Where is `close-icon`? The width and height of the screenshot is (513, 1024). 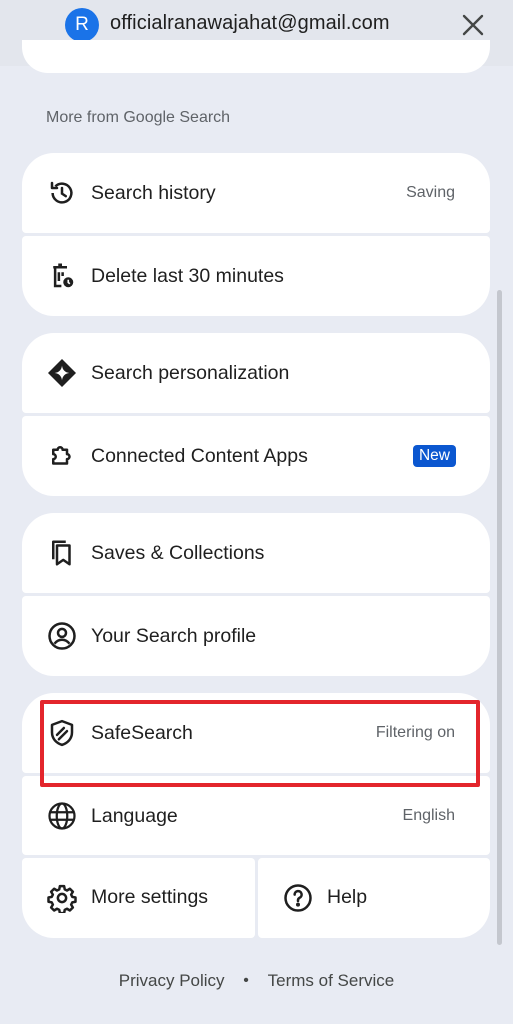 close-icon is located at coordinates (473, 25).